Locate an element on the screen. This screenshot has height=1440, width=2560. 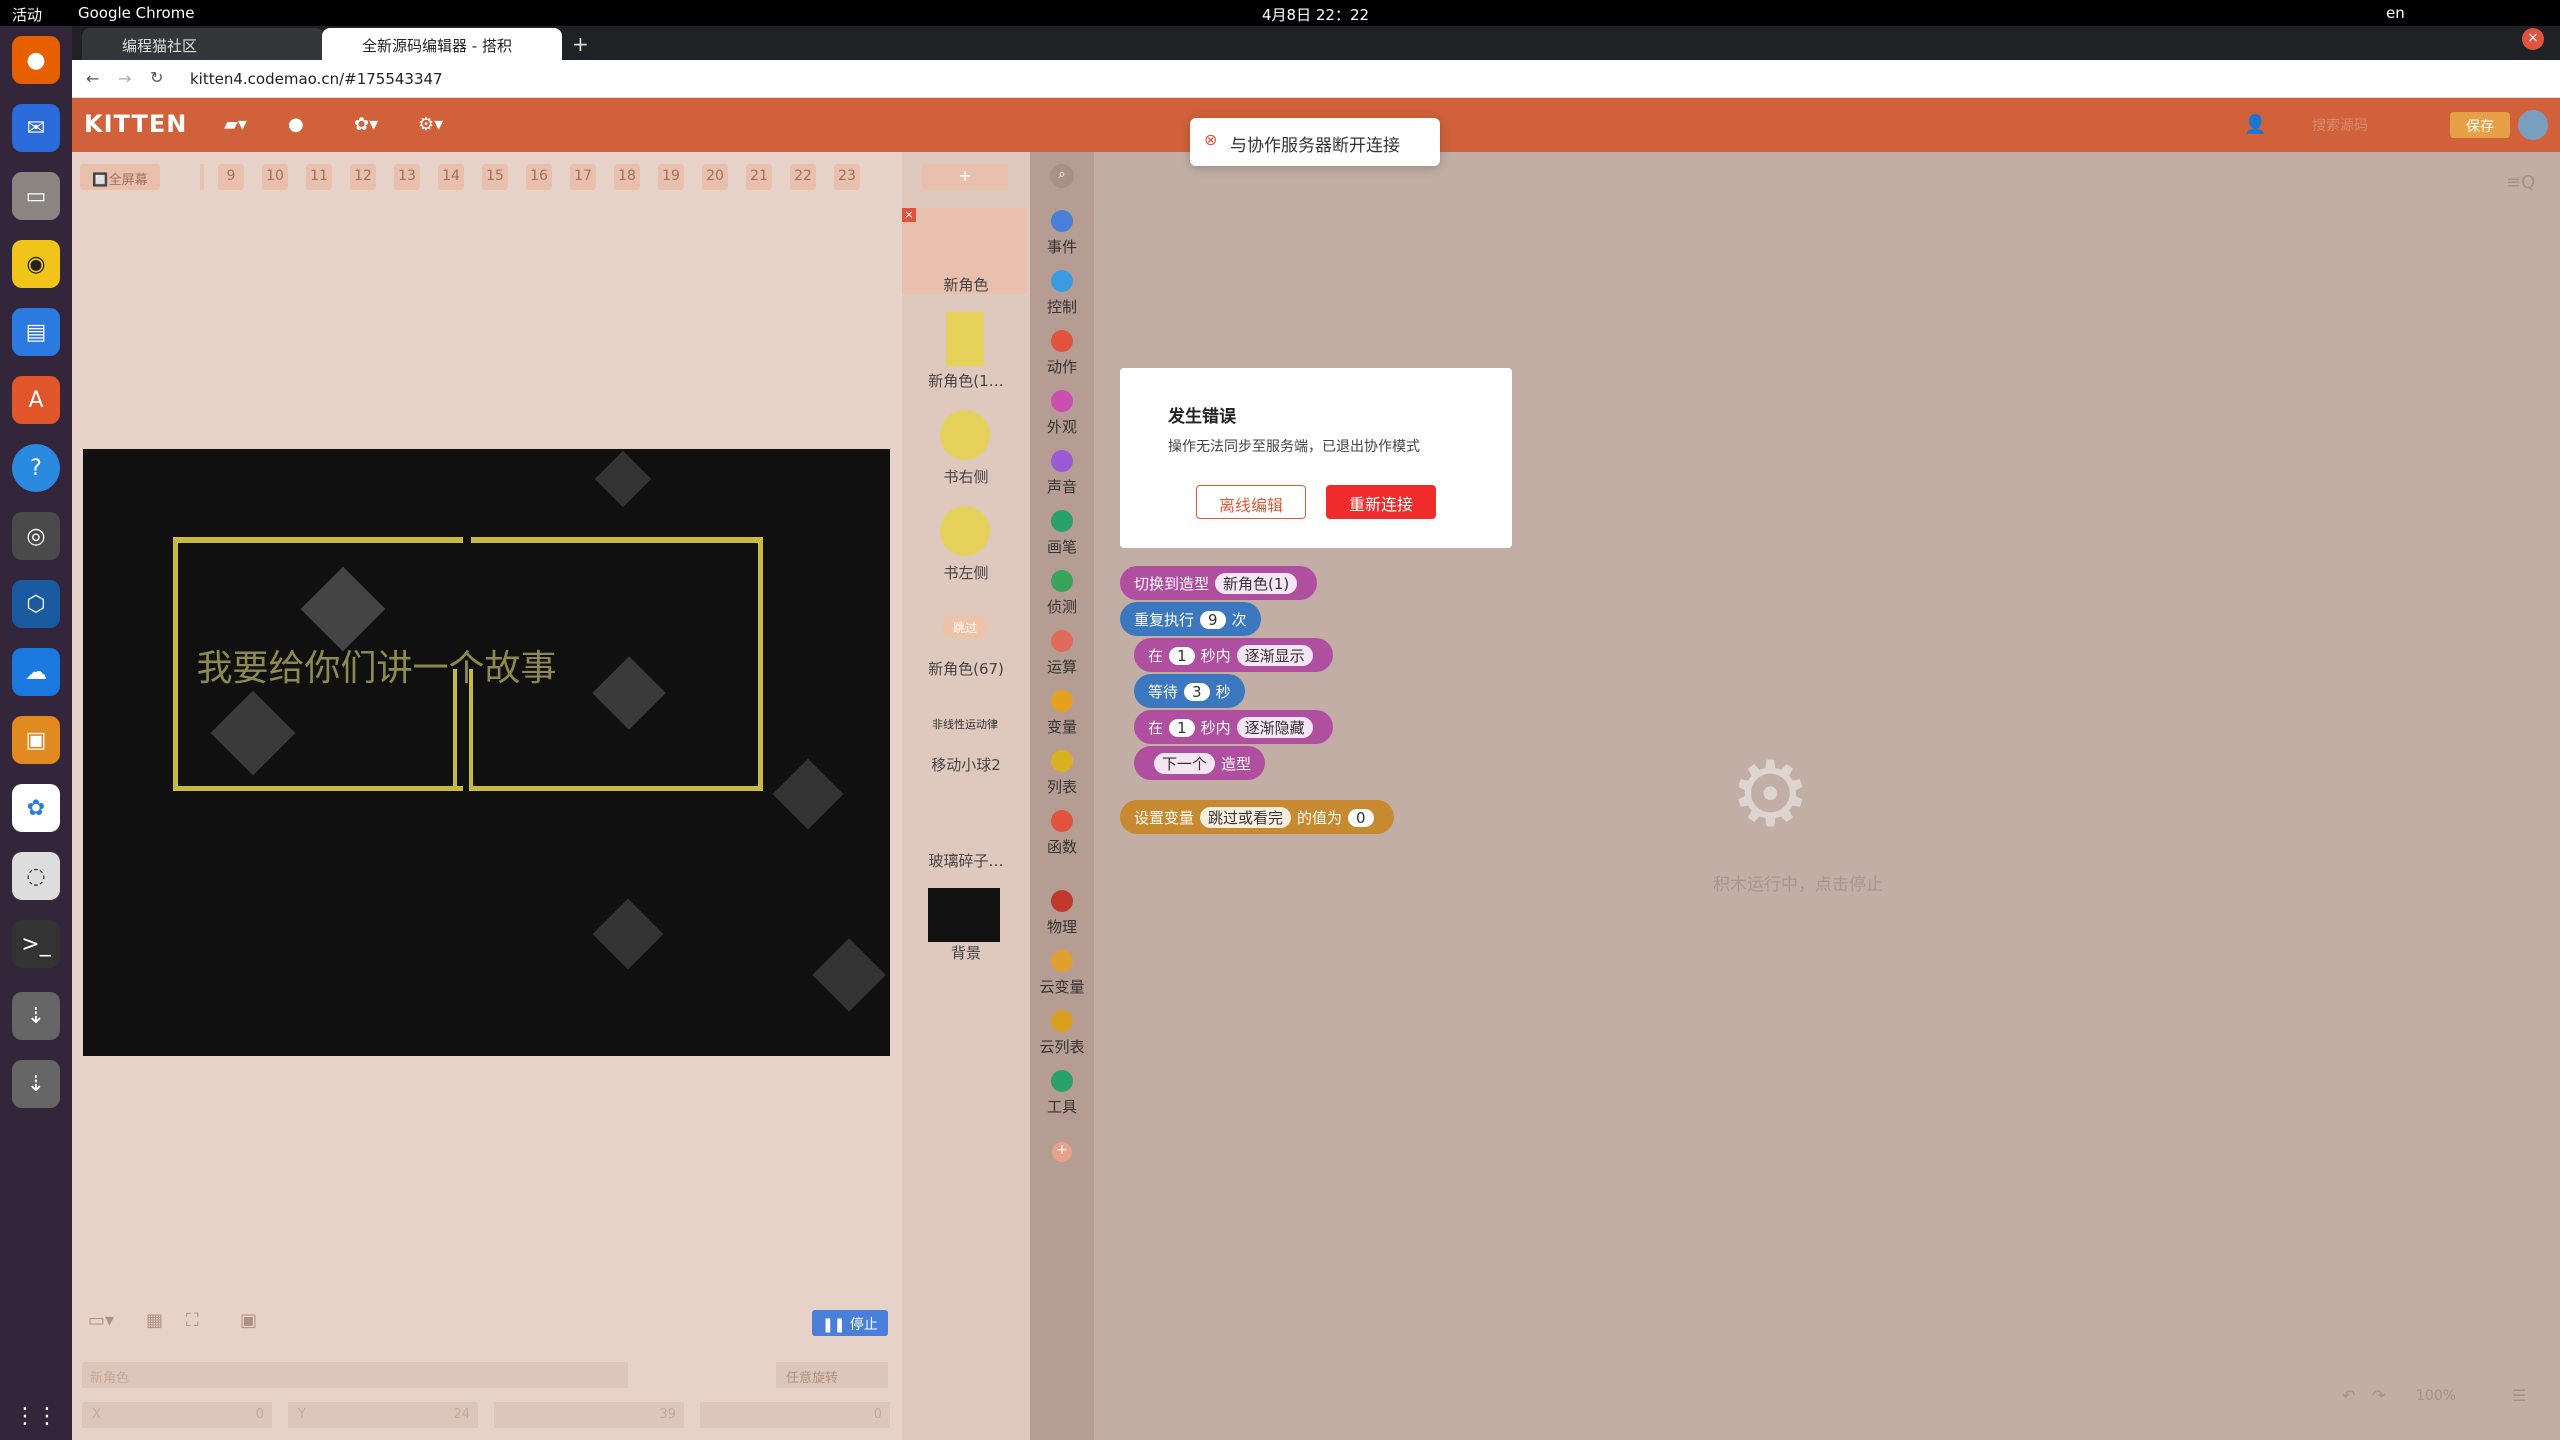
fade-in-block: 在 1 秒内 逐渐显示 is located at coordinates (1233, 655).